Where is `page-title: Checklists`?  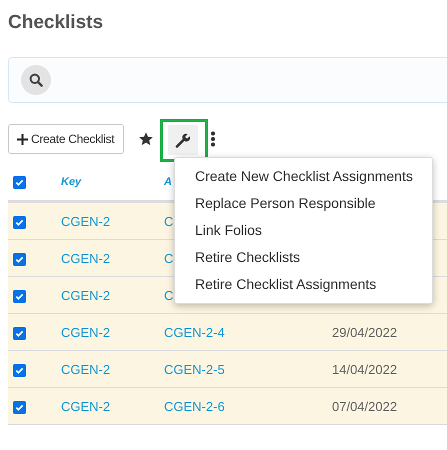
page-title: Checklists is located at coordinates (55, 23).